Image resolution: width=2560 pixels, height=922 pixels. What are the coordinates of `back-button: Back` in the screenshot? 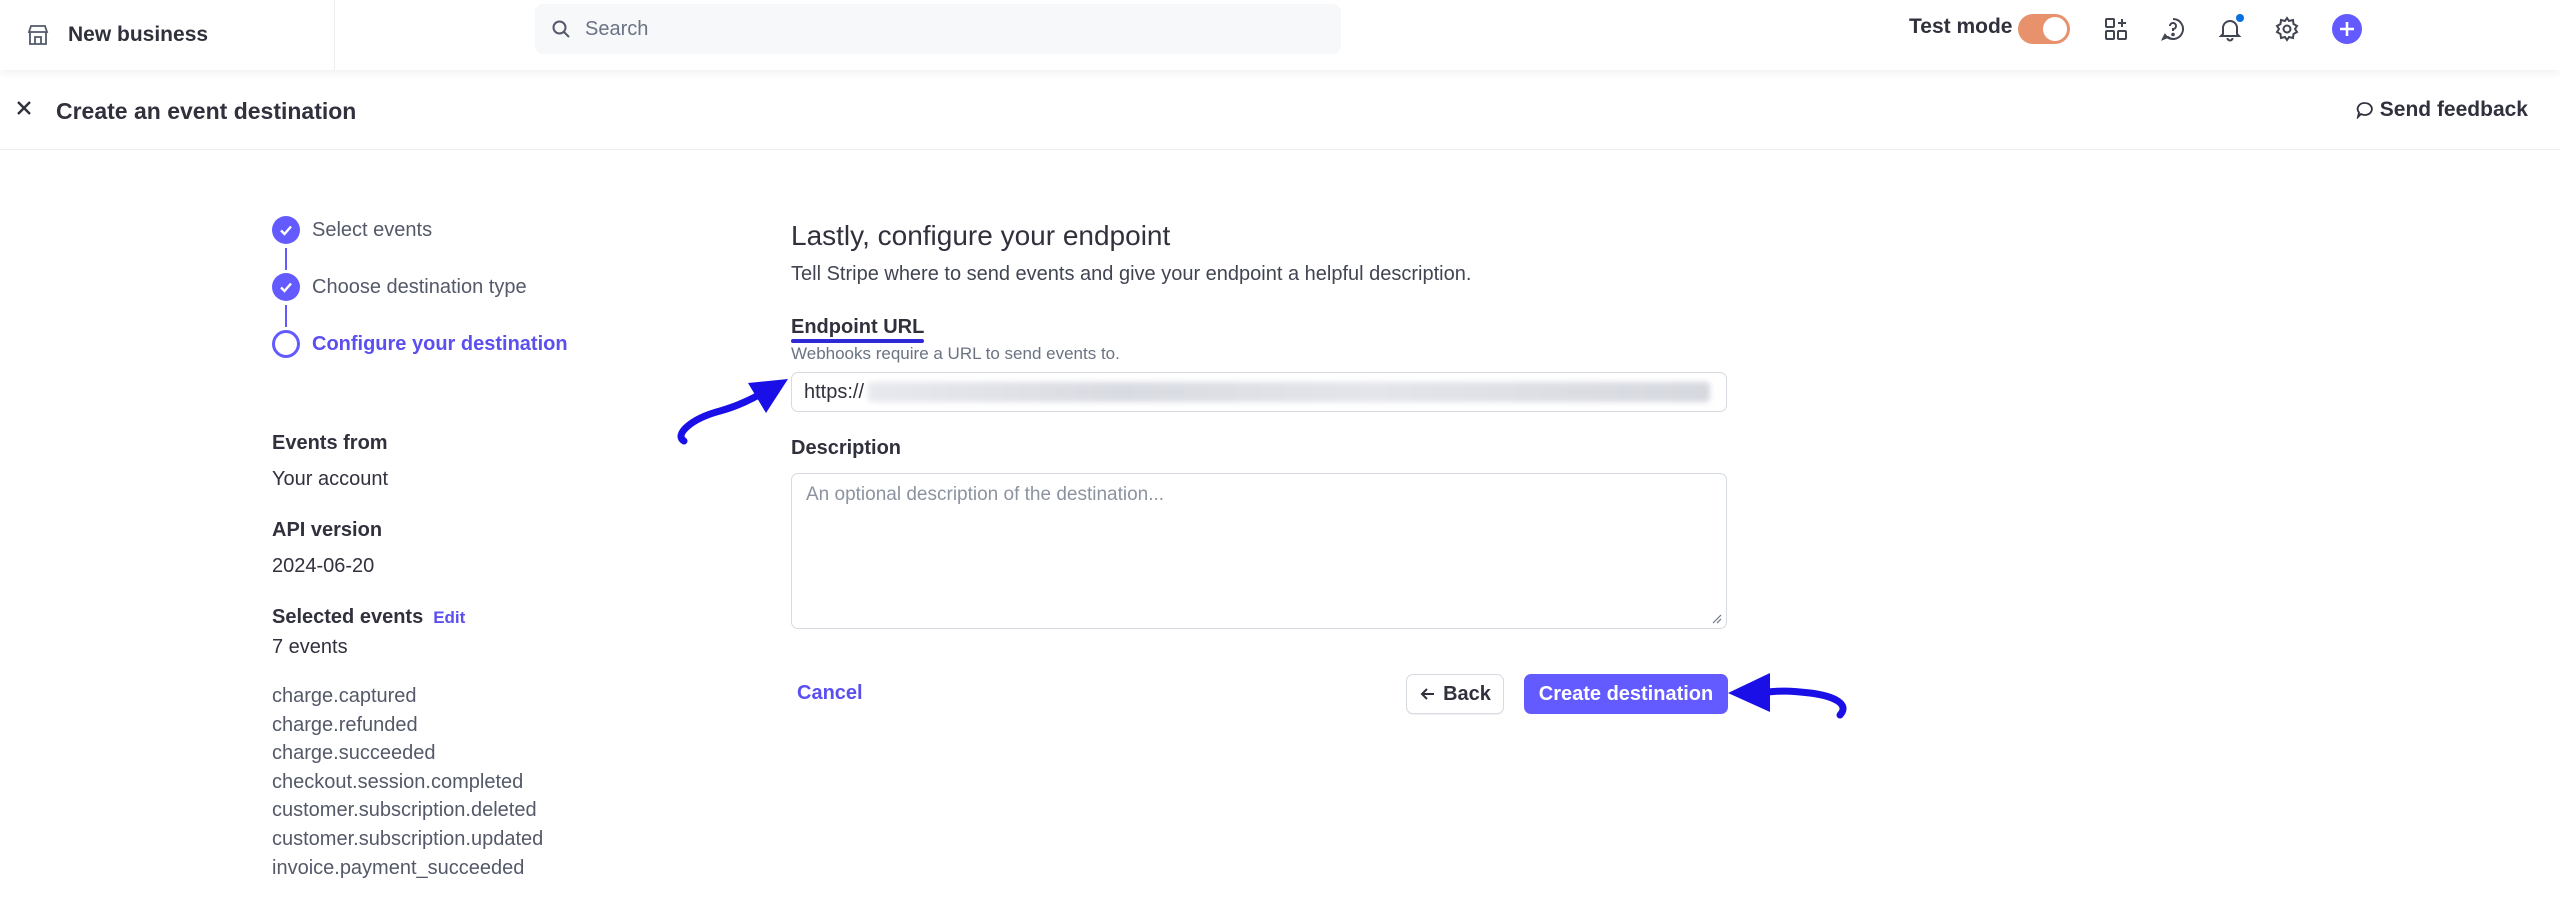 It's located at (1455, 694).